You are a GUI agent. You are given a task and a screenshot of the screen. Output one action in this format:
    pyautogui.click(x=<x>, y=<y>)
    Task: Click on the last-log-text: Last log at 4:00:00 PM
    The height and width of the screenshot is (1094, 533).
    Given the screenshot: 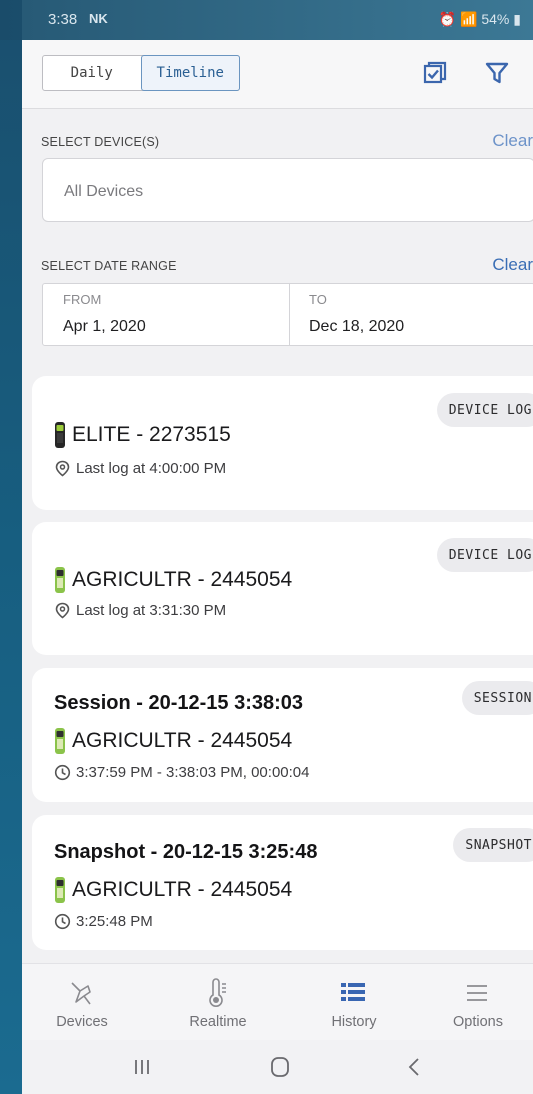 What is the action you would take?
    pyautogui.click(x=151, y=468)
    